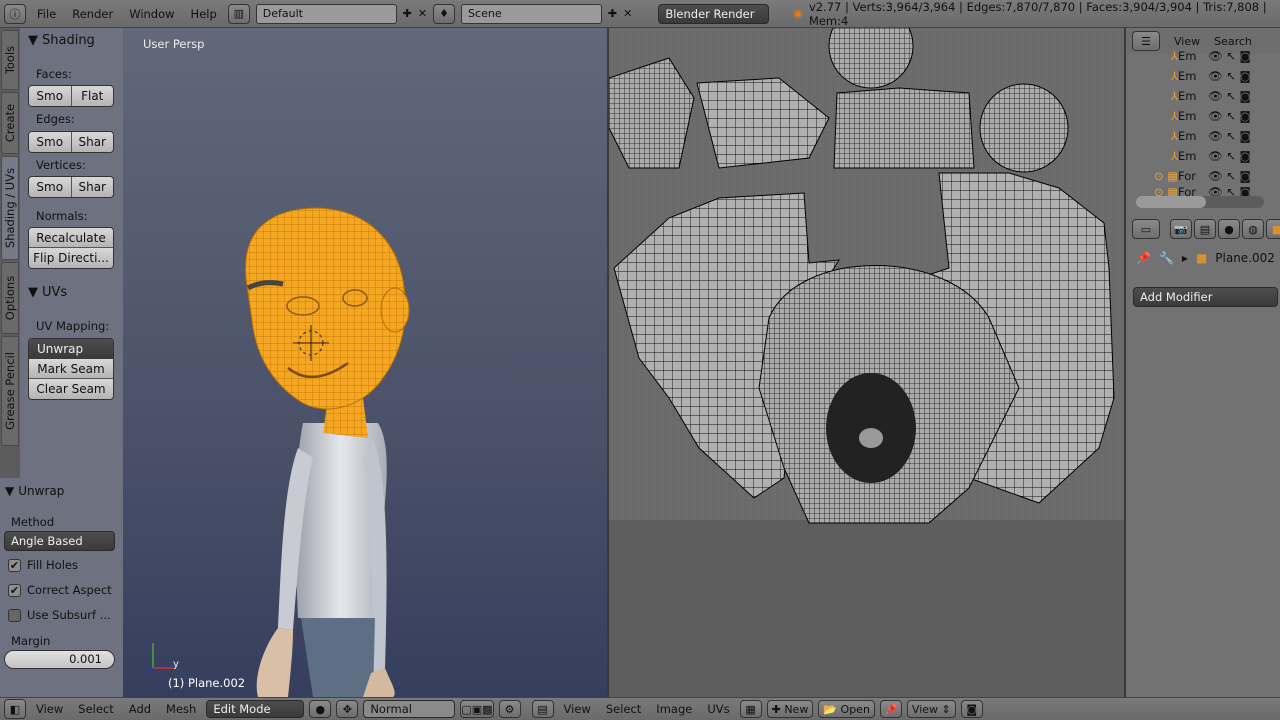 This screenshot has height=720, width=1280. Describe the element at coordinates (674, 709) in the screenshot. I see `uv-menu-image: Image` at that location.